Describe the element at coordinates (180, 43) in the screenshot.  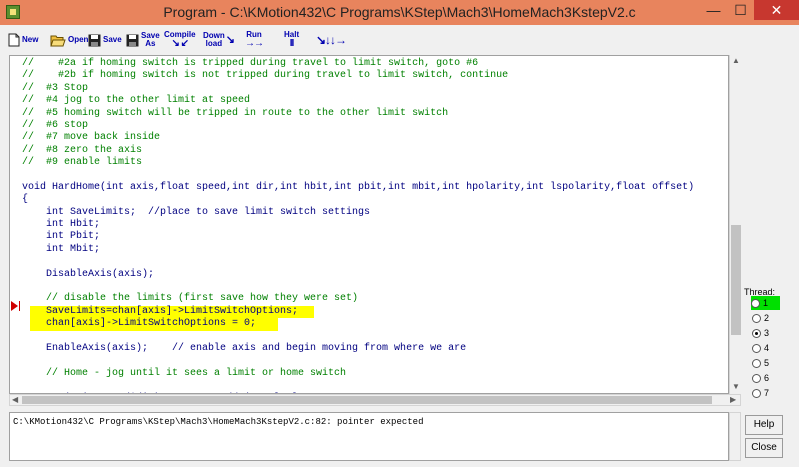
I see `compile-arrows-icon: ↘ ↙` at that location.